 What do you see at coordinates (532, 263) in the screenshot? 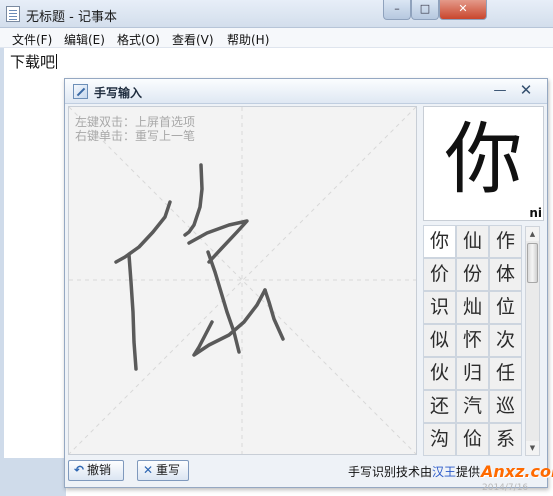
I see `scroll-thumb` at bounding box center [532, 263].